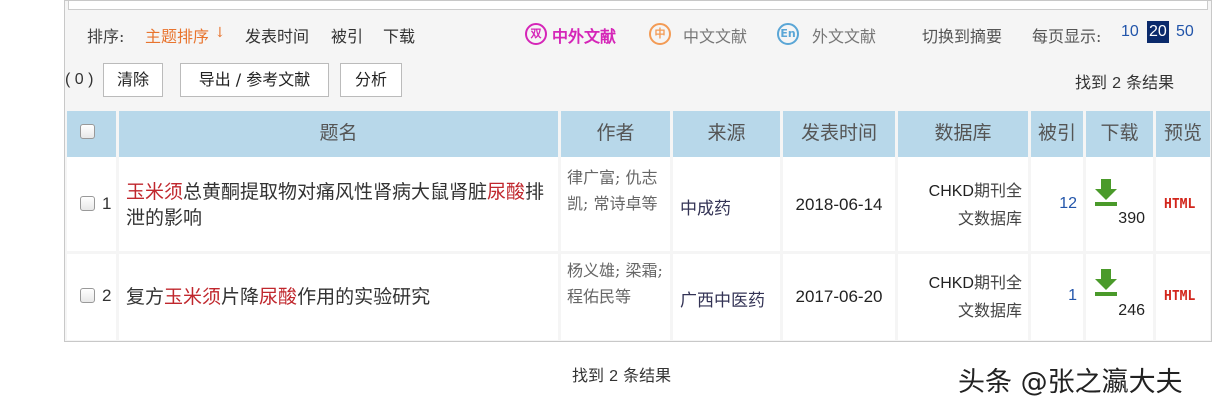 The image size is (1226, 405). What do you see at coordinates (1158, 32) in the screenshot?
I see `per-page-20-selected: 20` at bounding box center [1158, 32].